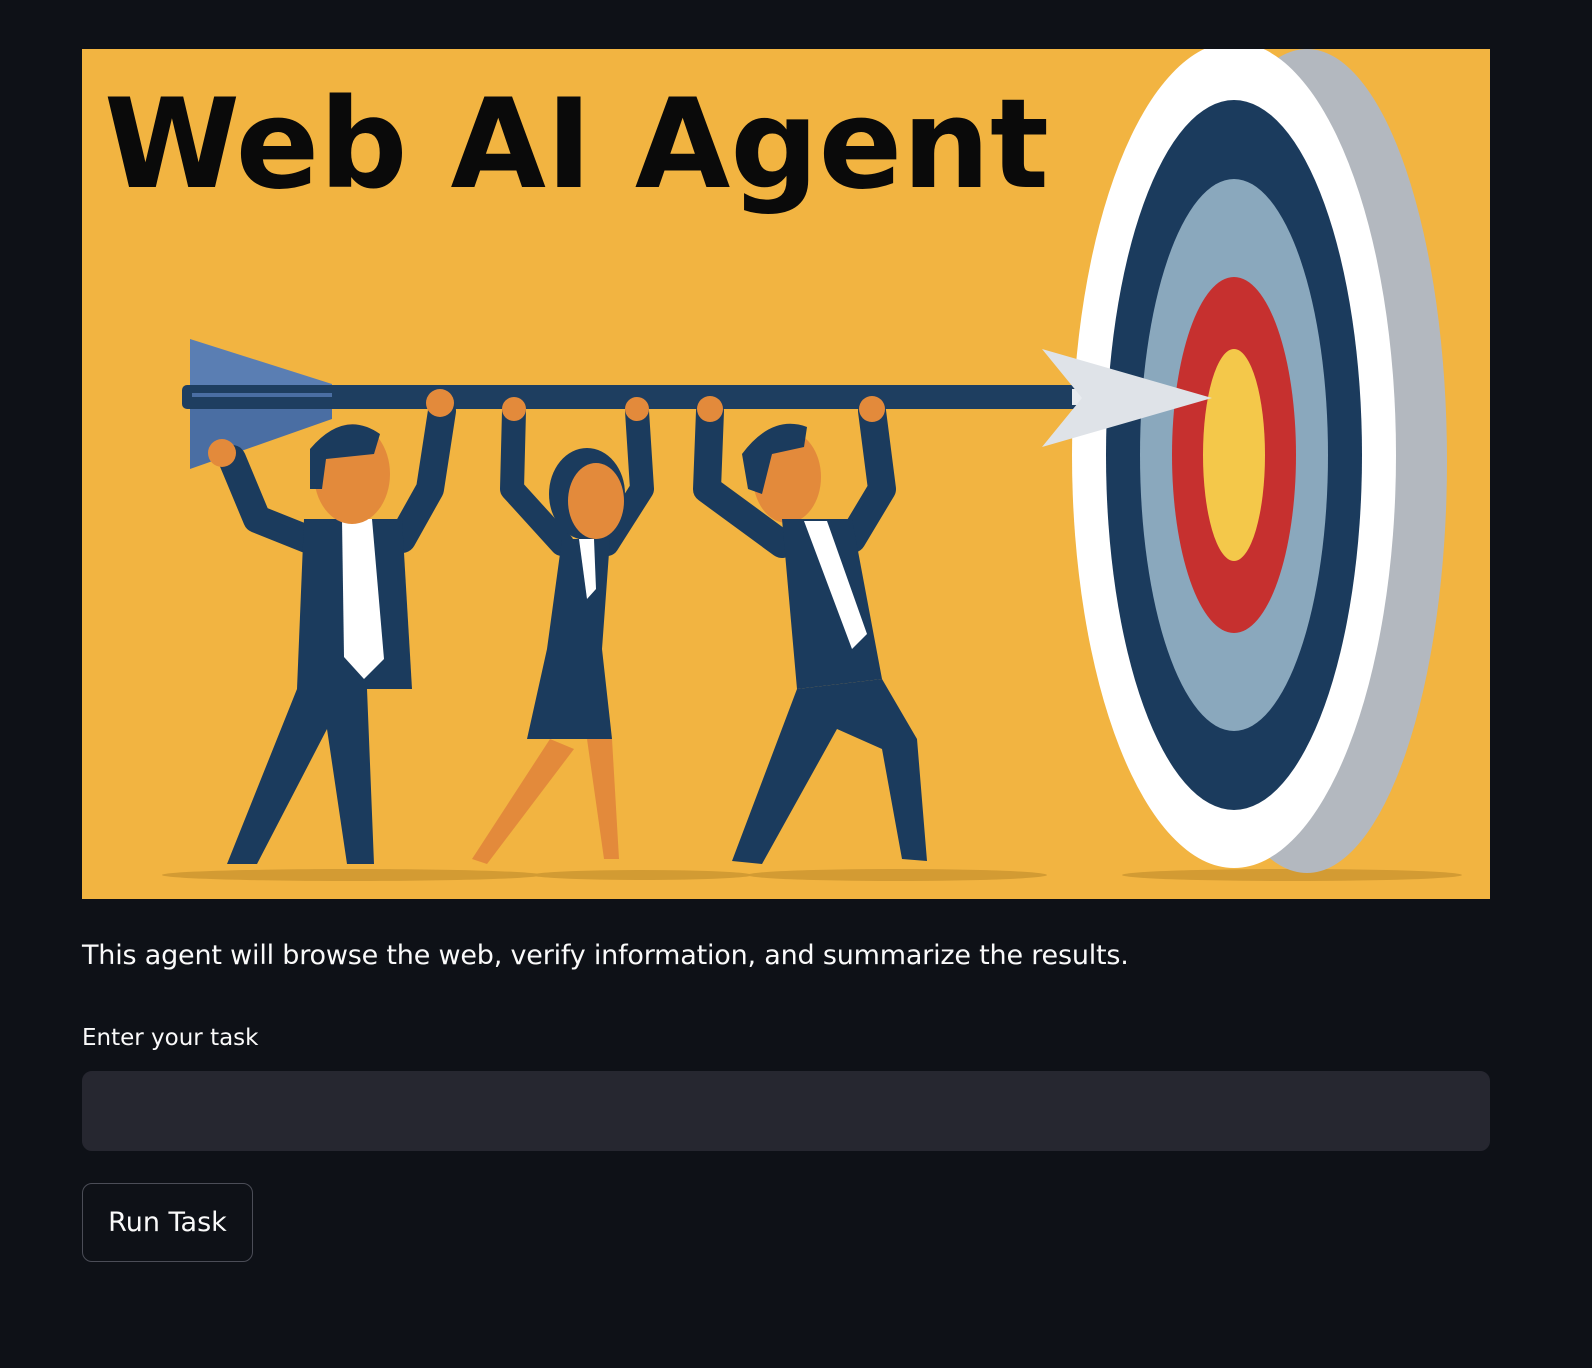 The height and width of the screenshot is (1368, 1592). I want to click on hero-title: Web AI Agent, so click(576, 145).